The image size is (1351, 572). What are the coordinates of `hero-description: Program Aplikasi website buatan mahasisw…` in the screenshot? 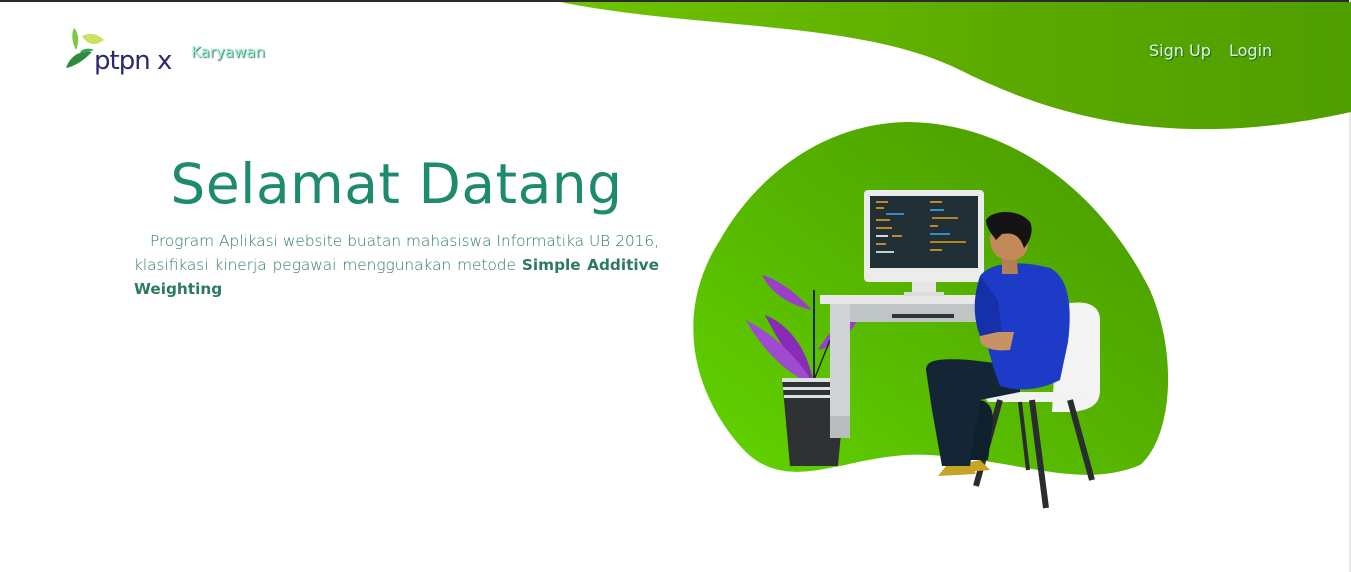 It's located at (396, 265).